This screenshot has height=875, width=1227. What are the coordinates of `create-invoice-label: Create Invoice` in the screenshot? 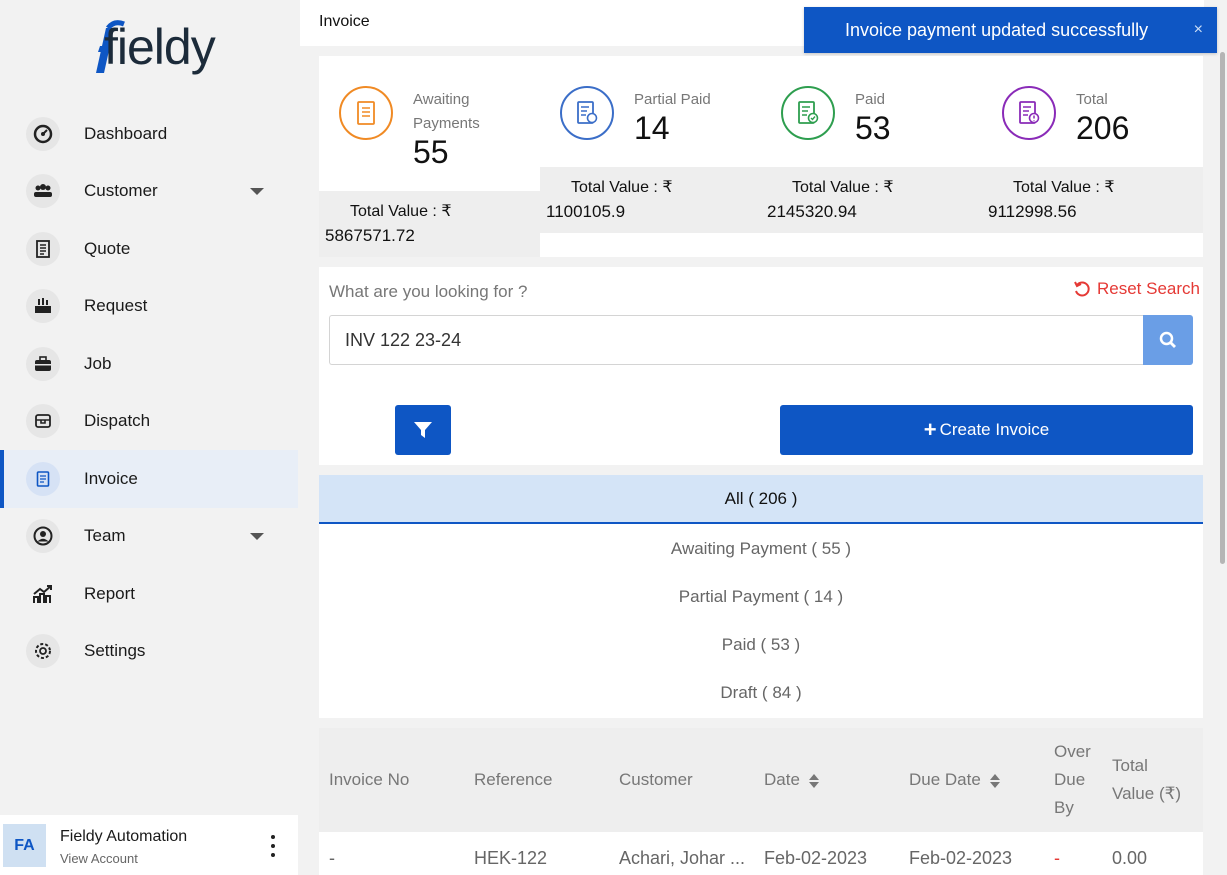 It's located at (994, 429).